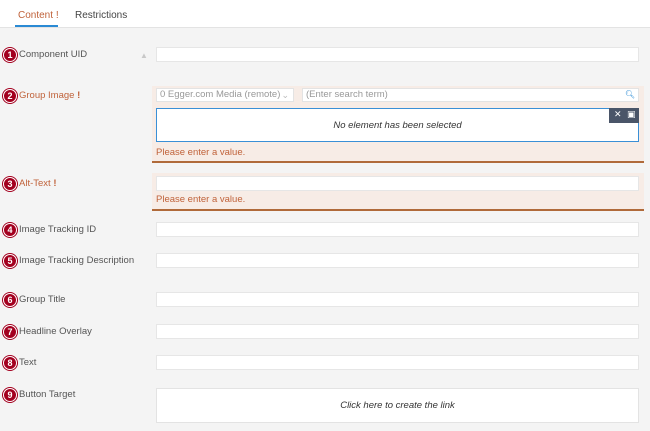 The image size is (650, 431). Describe the element at coordinates (397, 260) in the screenshot. I see `image-tracking-description-input` at that location.